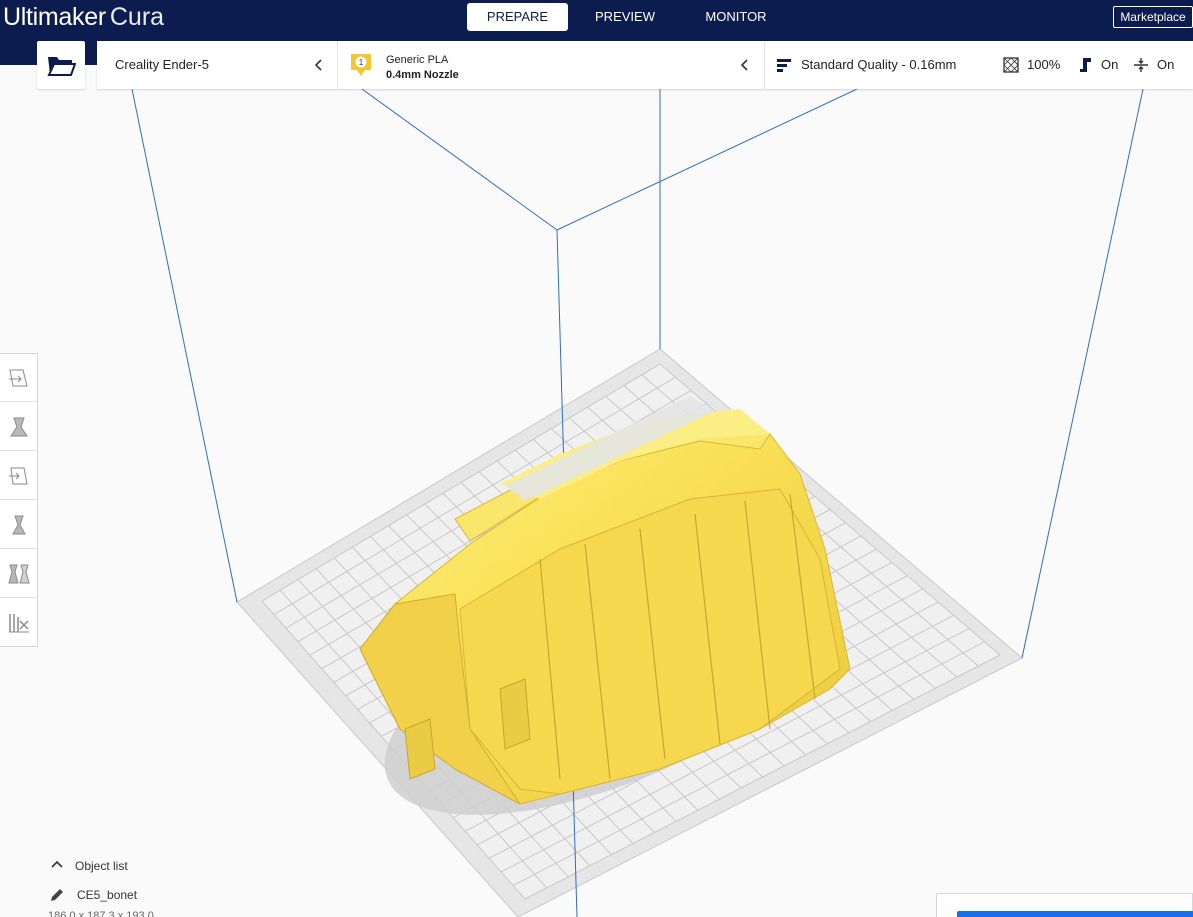  I want to click on adhesion-value: On, so click(1166, 64).